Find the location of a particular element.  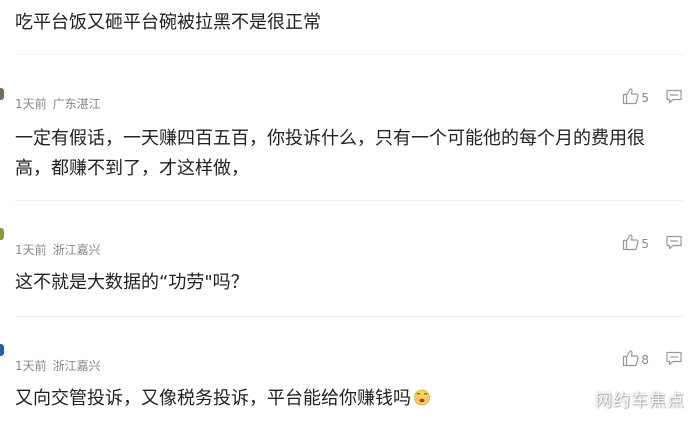

emoji-icon is located at coordinates (422, 401).